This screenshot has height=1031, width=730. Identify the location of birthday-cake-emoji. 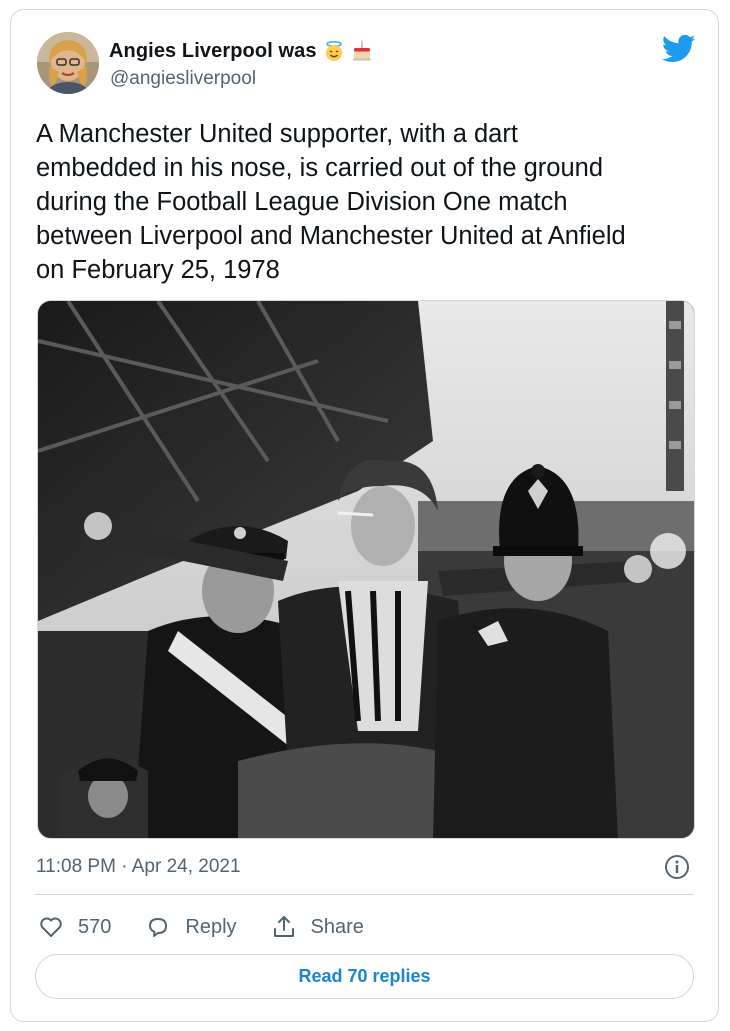
(362, 51).